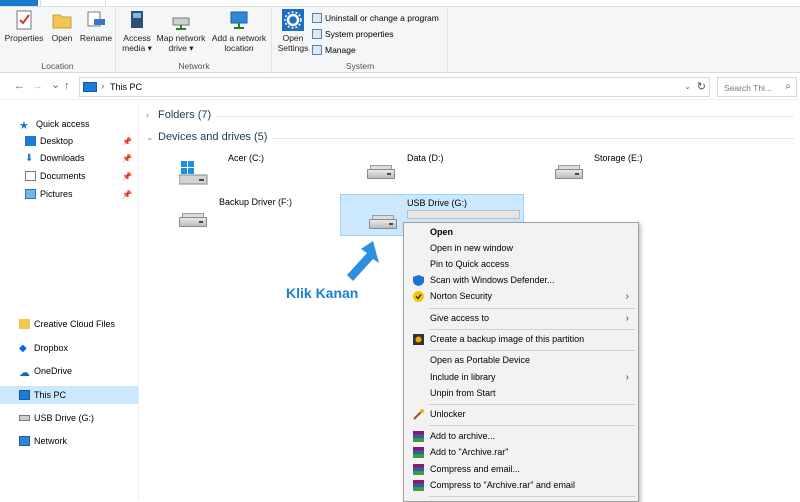 The width and height of the screenshot is (800, 502). I want to click on sidebar-item-desktop: Desktop 📌, so click(69, 141).